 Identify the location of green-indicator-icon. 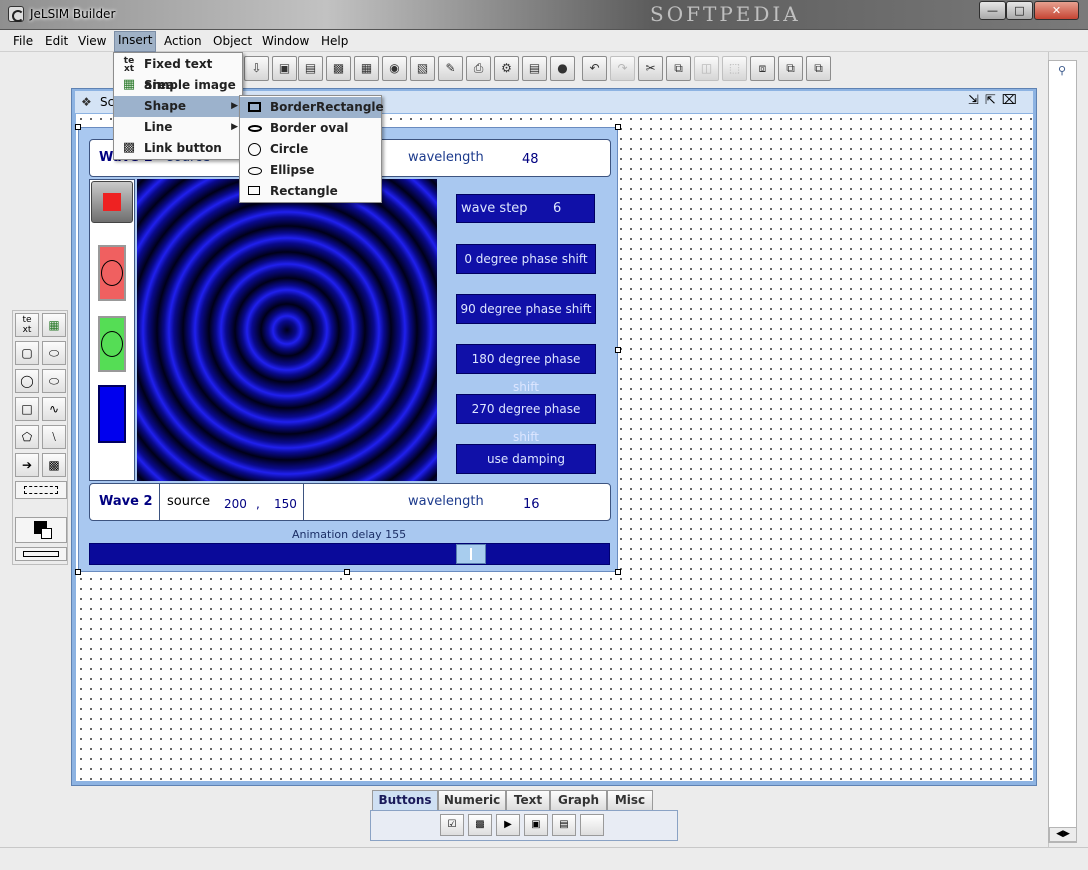
(112, 344).